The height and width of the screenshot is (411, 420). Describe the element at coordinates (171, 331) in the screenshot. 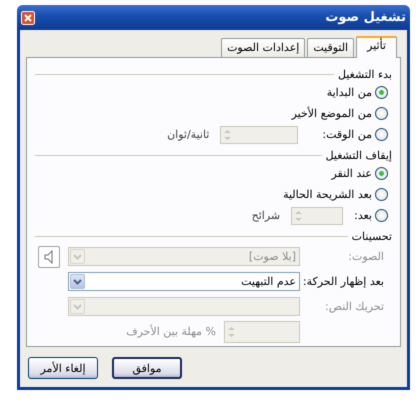

I see `unit-label: % مهلة بين الأحرف` at that location.